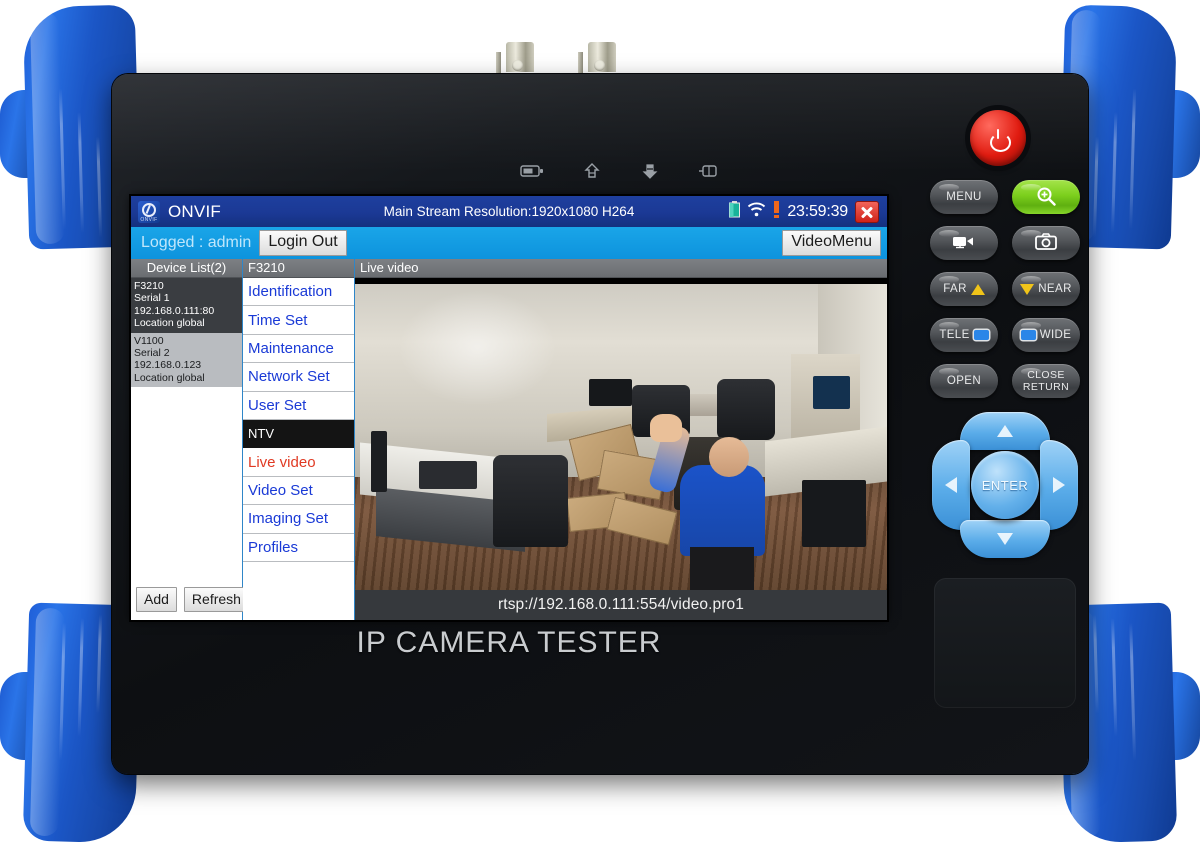 The width and height of the screenshot is (1200, 844). Describe the element at coordinates (152, 298) in the screenshot. I see `device-serial: Serial 1` at that location.